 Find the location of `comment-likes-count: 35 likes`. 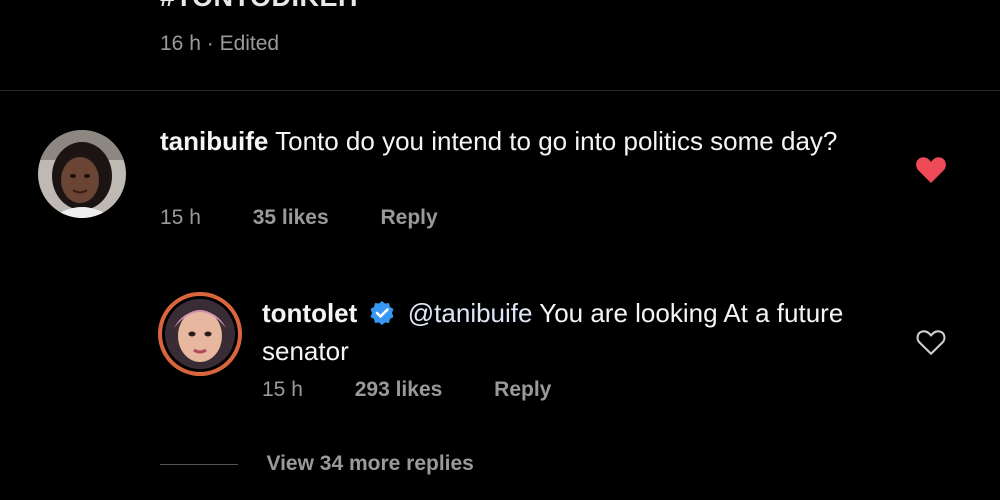

comment-likes-count: 35 likes is located at coordinates (291, 218).